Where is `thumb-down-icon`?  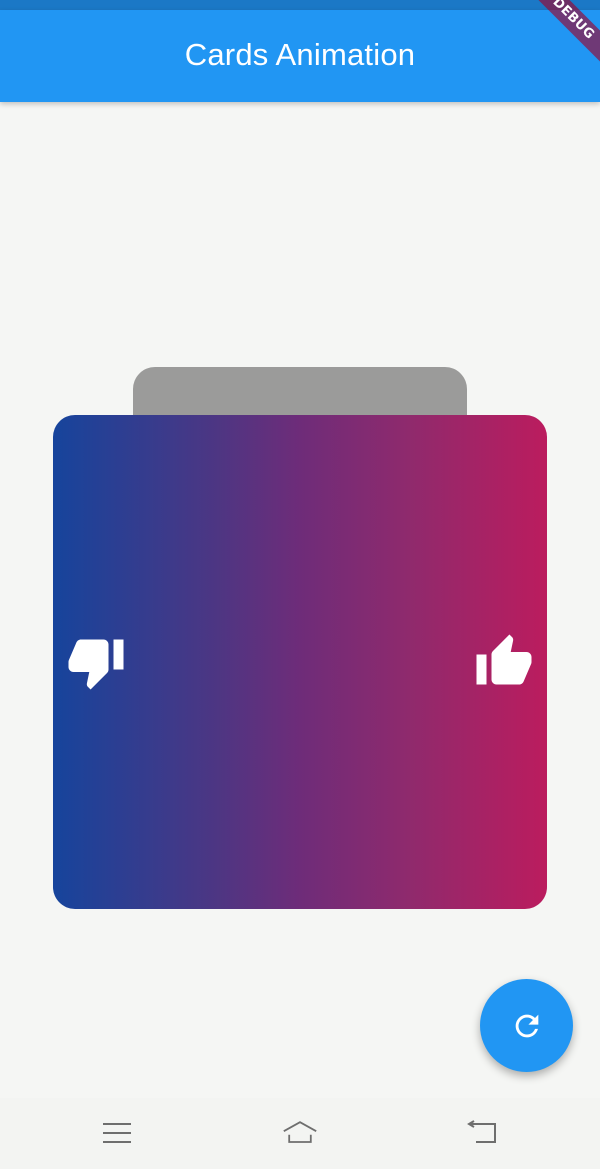
thumb-down-icon is located at coordinates (96, 662).